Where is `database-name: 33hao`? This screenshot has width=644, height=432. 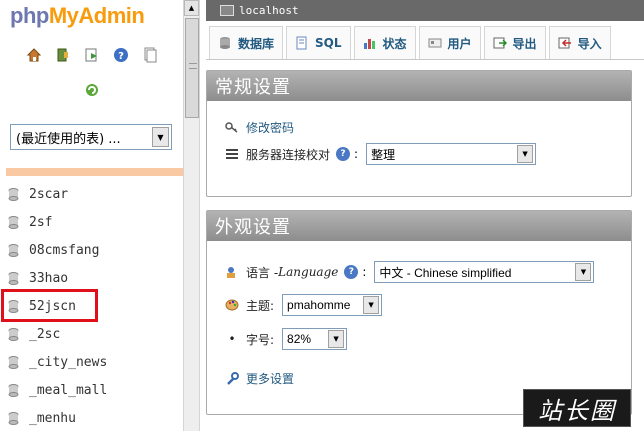 database-name: 33hao is located at coordinates (48, 278).